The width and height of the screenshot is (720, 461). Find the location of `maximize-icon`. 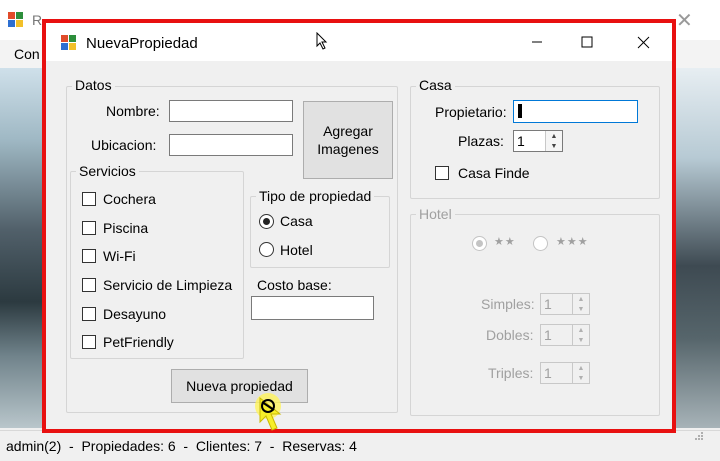

maximize-icon is located at coordinates (587, 42).